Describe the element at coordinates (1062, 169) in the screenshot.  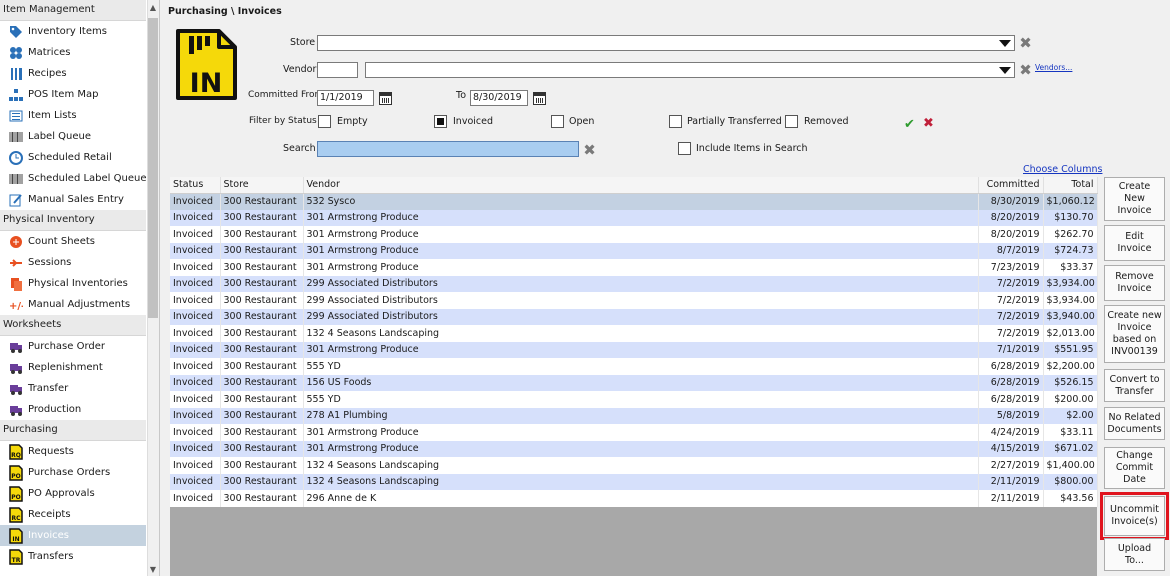
I see `choose-columns-link: Choose Columns` at that location.